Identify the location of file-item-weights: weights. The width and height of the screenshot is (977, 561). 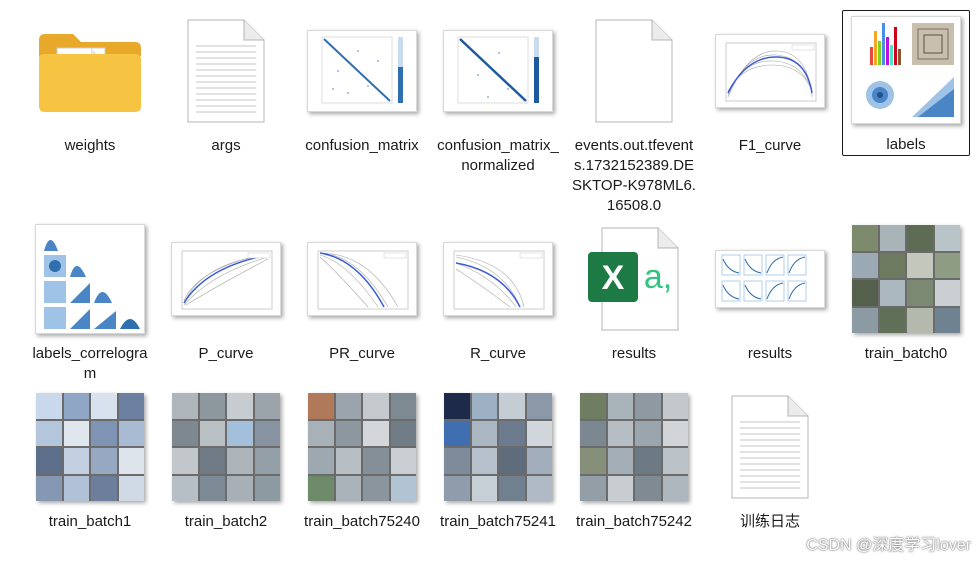
(90, 84).